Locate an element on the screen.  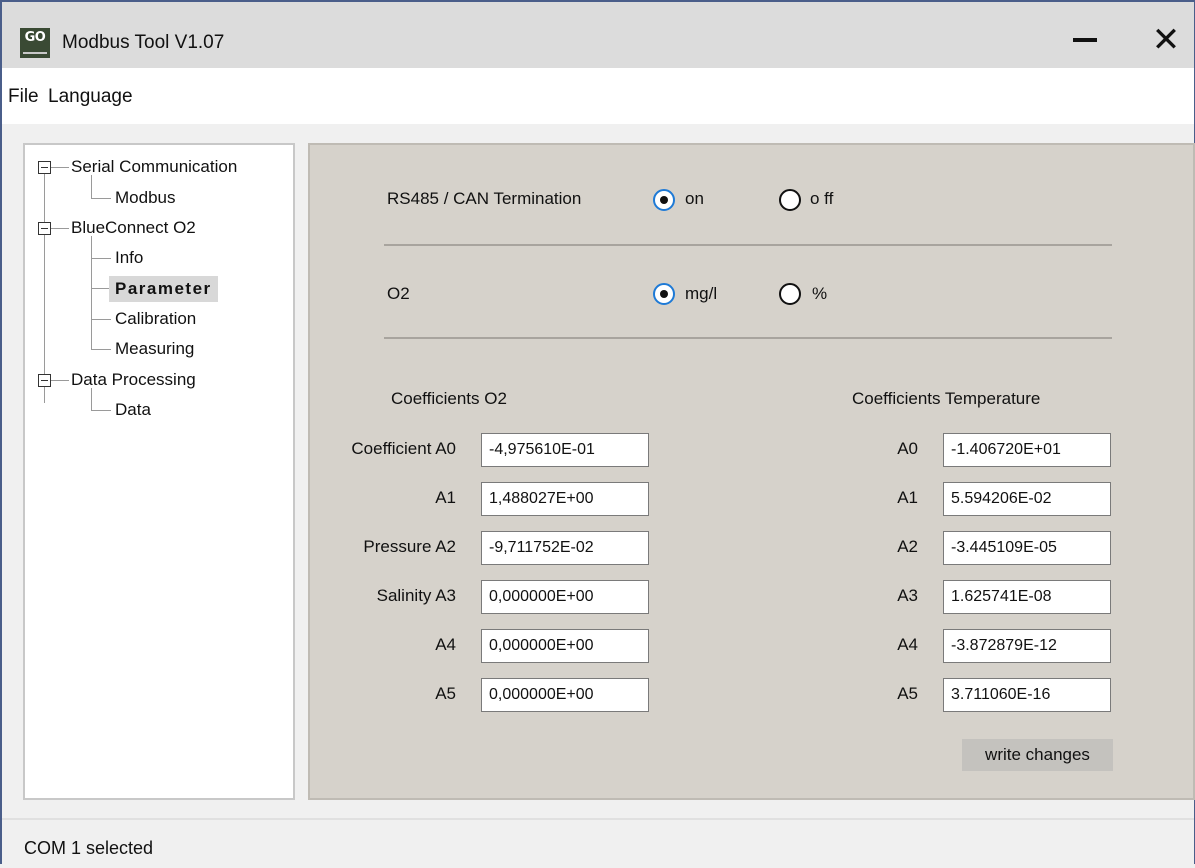
pressure-a2-field is located at coordinates (565, 548).